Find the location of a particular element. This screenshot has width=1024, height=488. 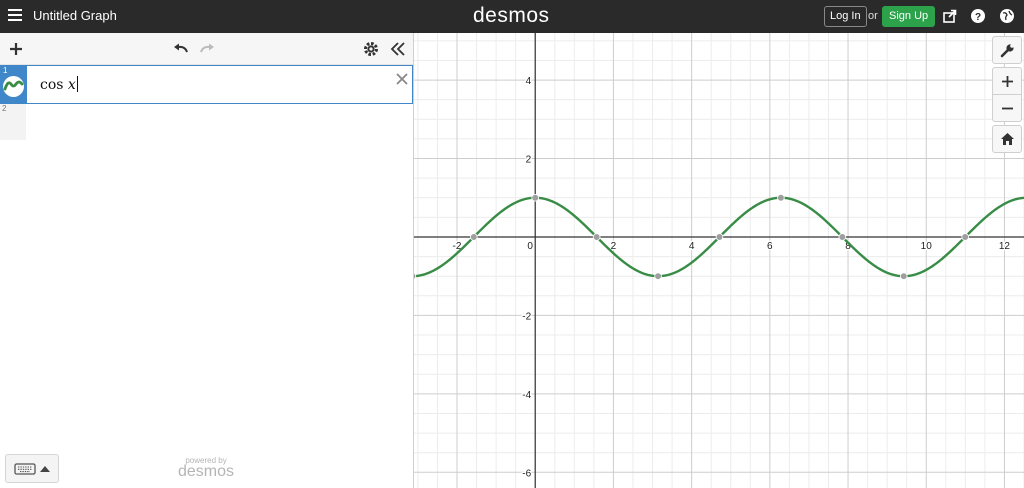

powered-by-desmos: powered by desmos is located at coordinates (206, 468).